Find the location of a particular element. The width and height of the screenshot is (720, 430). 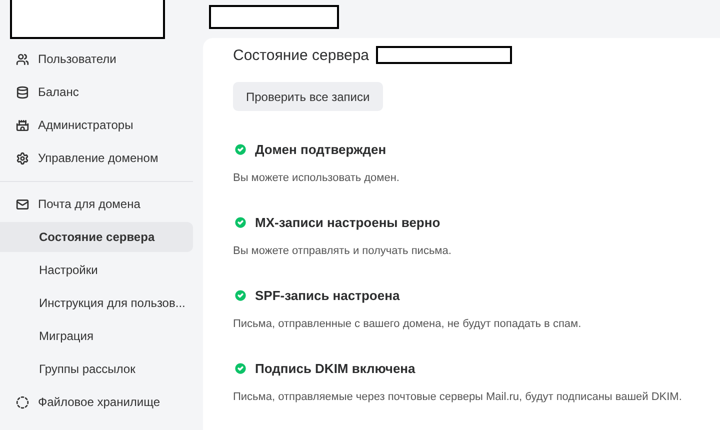

check-records-button: Проверить все записи is located at coordinates (308, 96).